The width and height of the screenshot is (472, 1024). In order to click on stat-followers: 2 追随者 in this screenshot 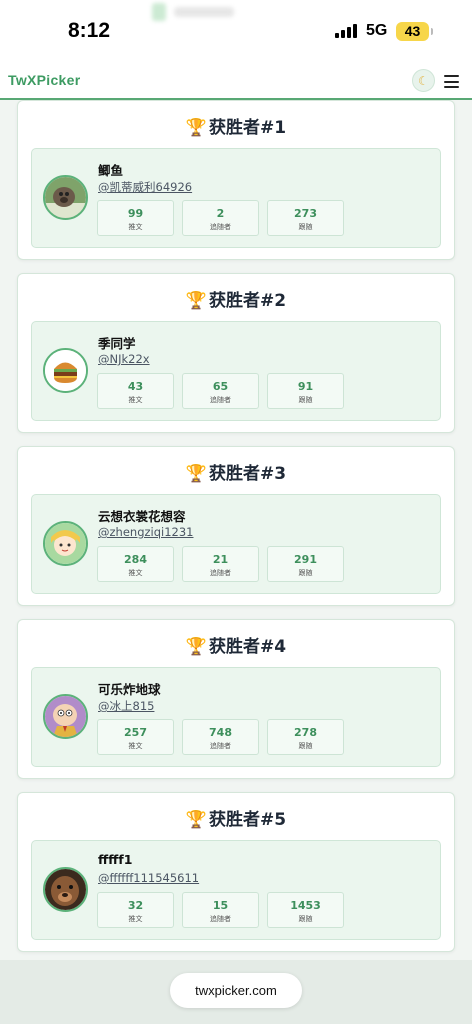, I will do `click(220, 218)`.